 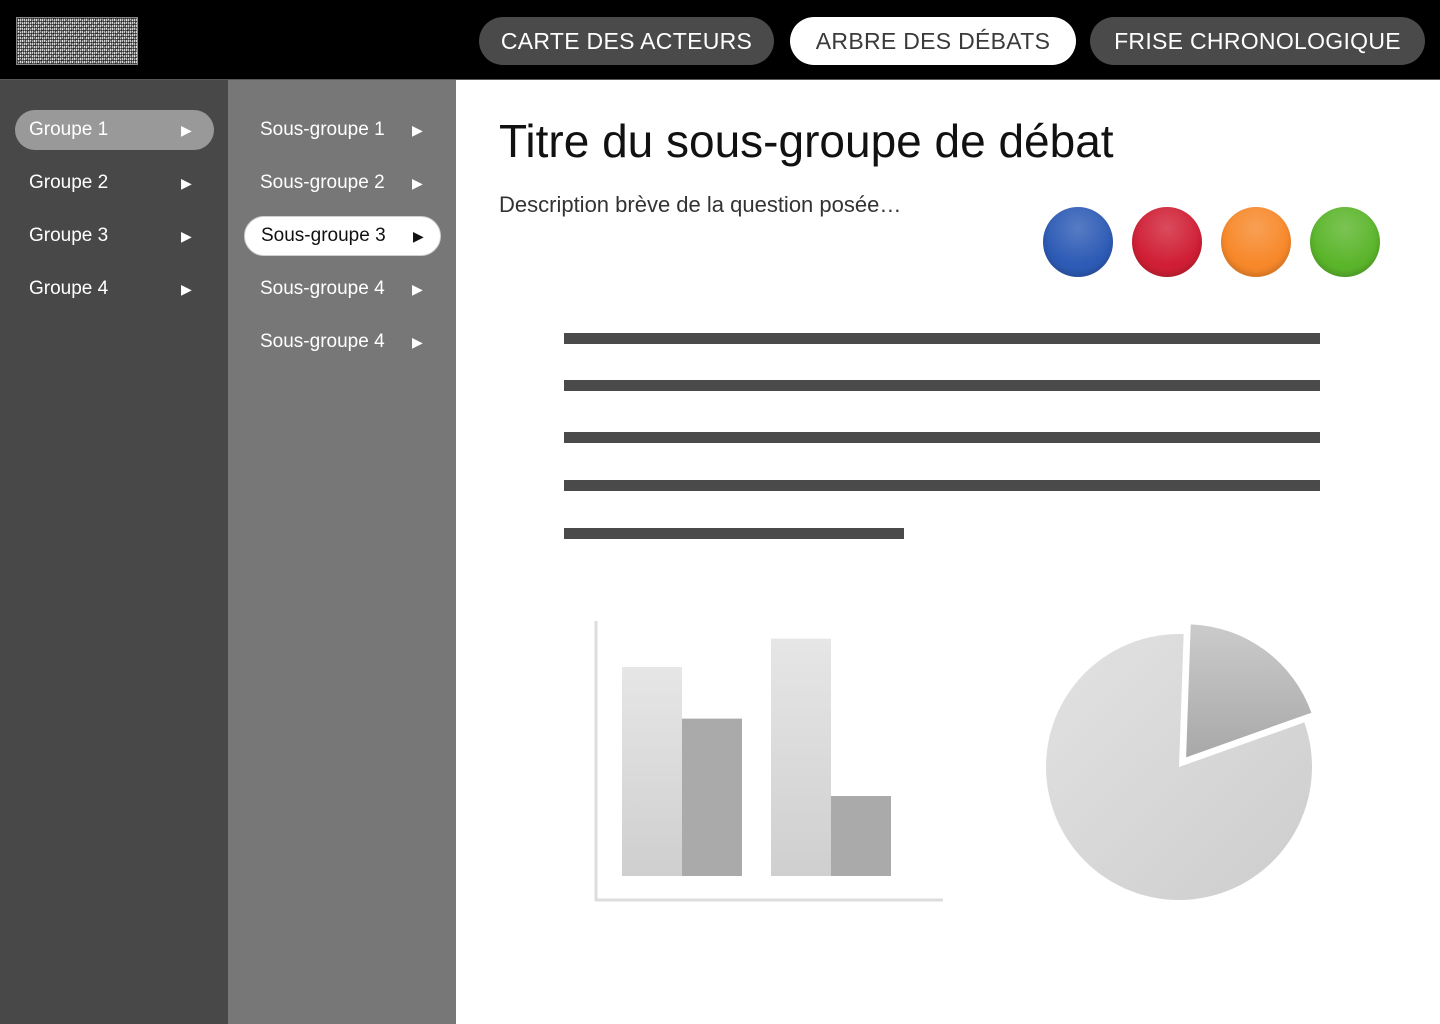 I want to click on red-color-button, so click(x=1167, y=242).